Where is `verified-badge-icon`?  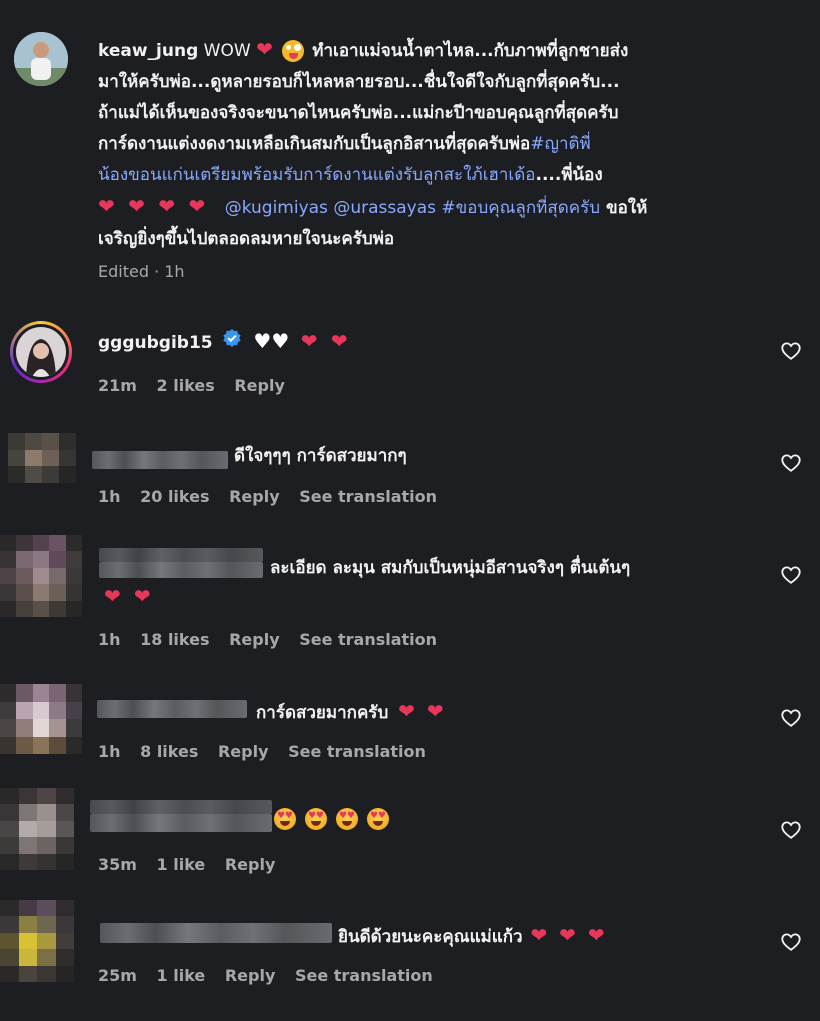
verified-badge-icon is located at coordinates (232, 343).